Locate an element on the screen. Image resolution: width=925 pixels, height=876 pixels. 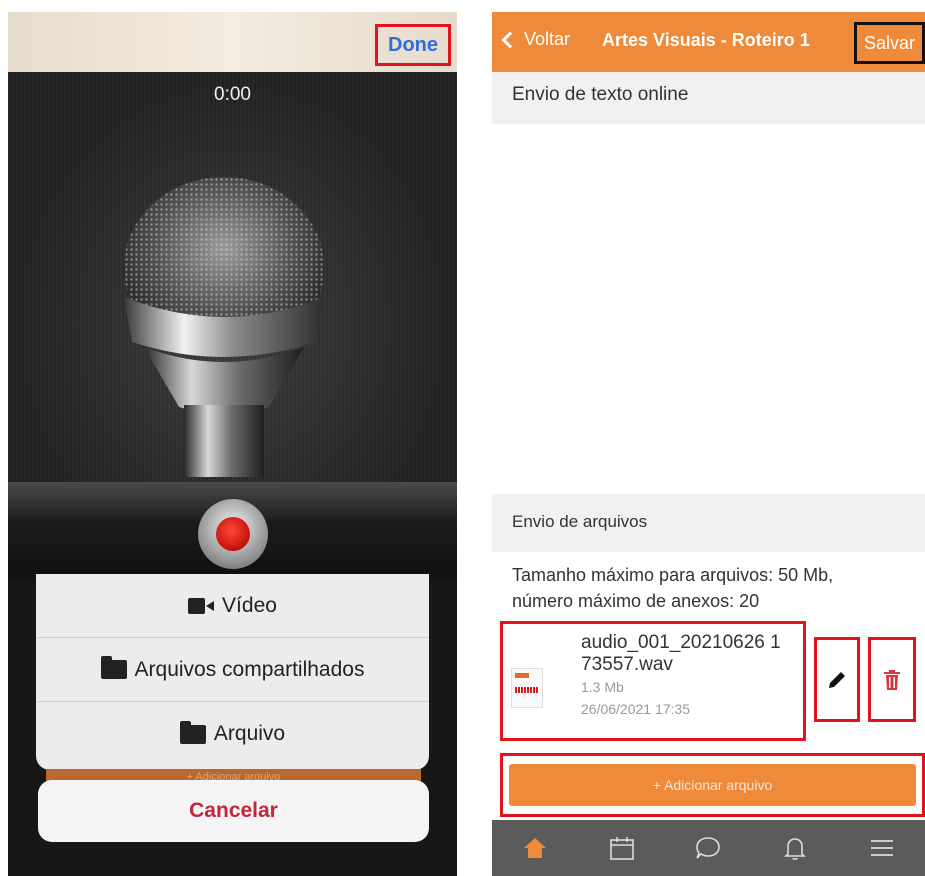
menu-icon is located at coordinates (881, 848).